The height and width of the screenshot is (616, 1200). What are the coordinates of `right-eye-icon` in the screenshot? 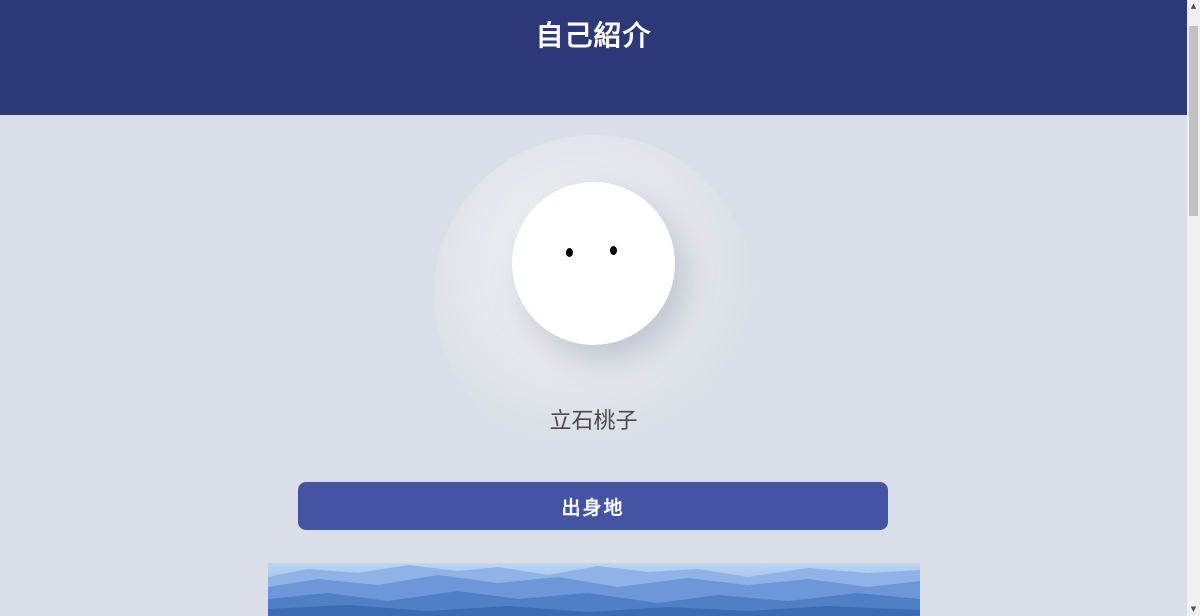 It's located at (613, 250).